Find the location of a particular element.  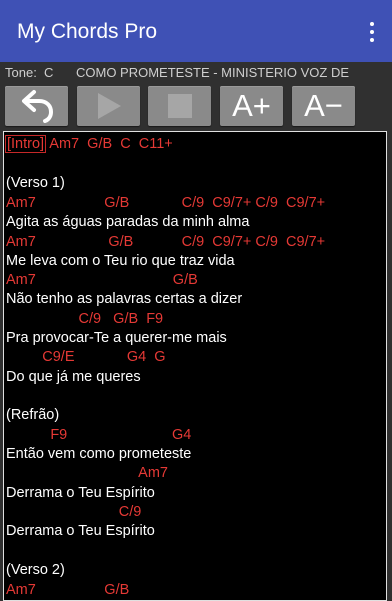

font-decrease-label: A− is located at coordinates (323, 105).